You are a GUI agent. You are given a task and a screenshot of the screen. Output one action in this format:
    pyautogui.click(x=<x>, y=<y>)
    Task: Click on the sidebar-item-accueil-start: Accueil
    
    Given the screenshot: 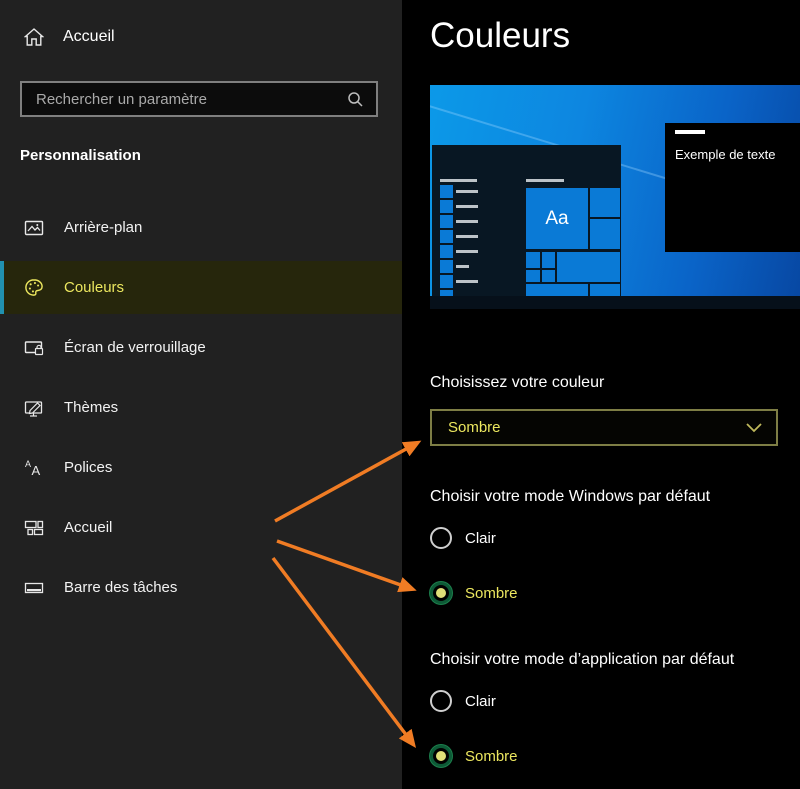 What is the action you would take?
    pyautogui.click(x=201, y=527)
    